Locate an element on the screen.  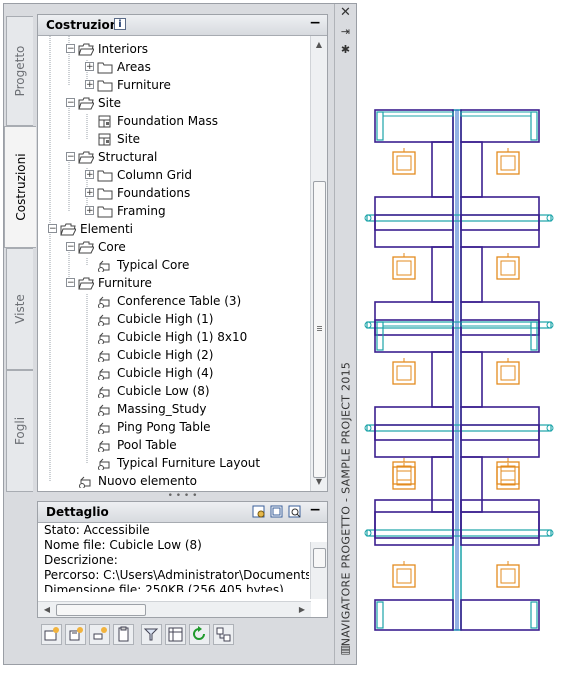
tree-item-label: Furniture is located at coordinates (125, 283).